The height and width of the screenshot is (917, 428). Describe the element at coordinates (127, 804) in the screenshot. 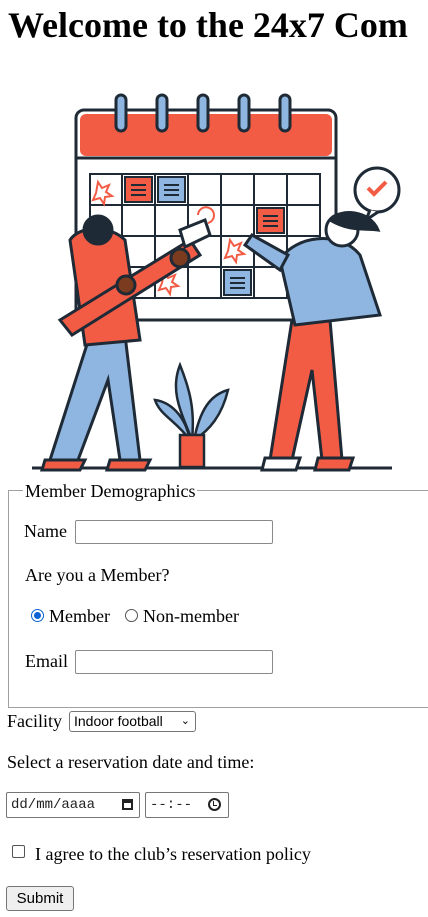

I see `calendar-icon` at that location.